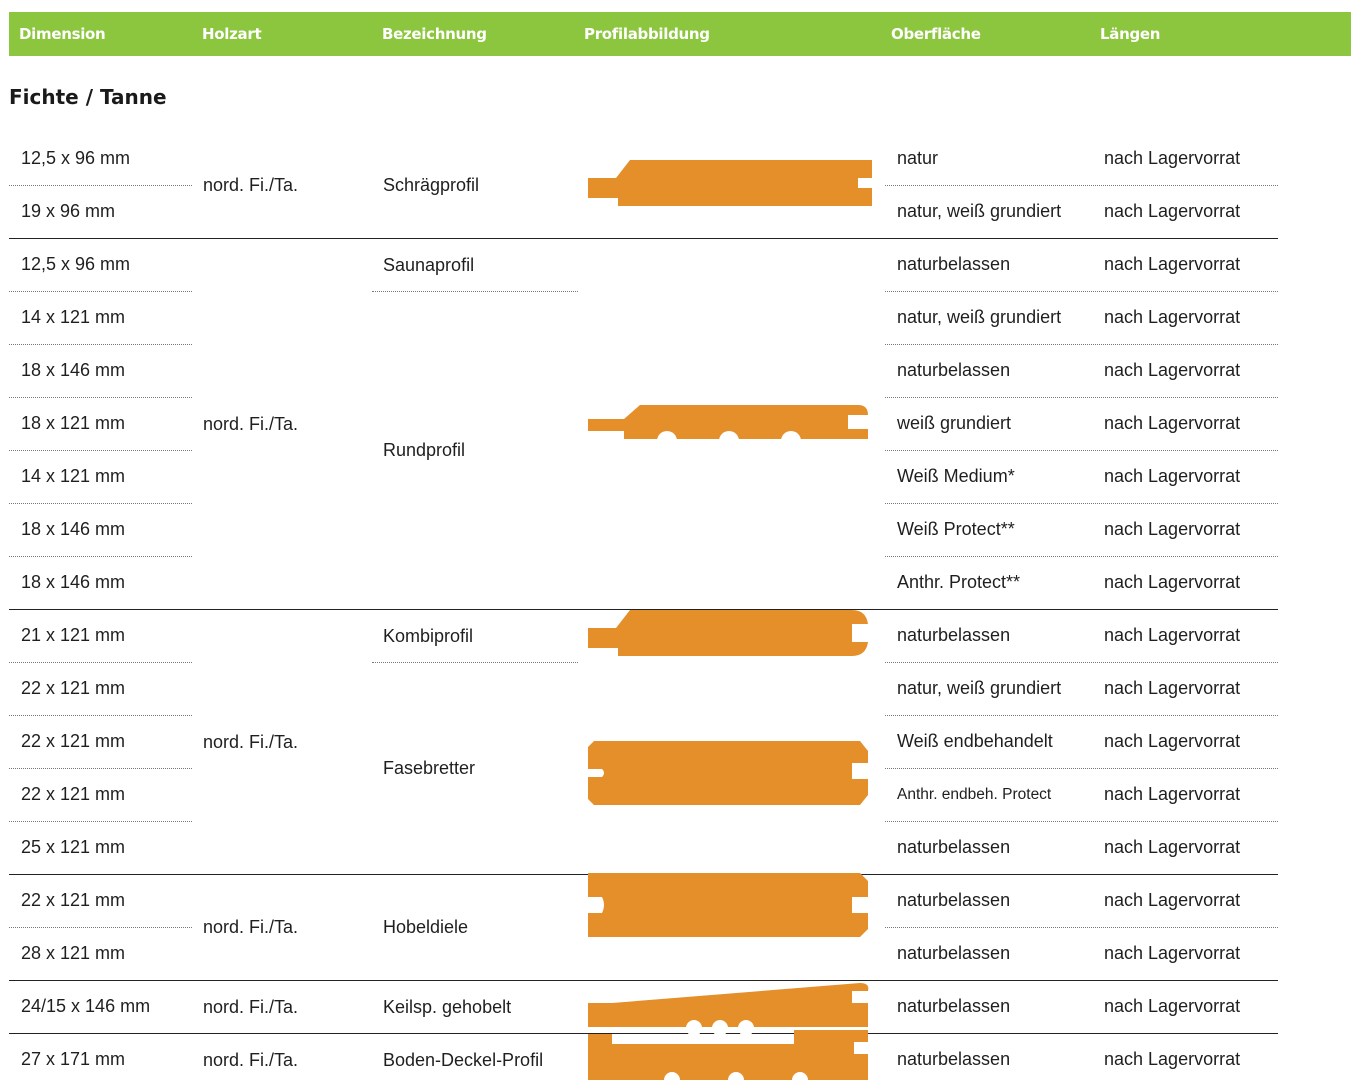 The height and width of the screenshot is (1080, 1351). What do you see at coordinates (431, 185) in the screenshot?
I see `profile-name-cell: Schrägprofil` at bounding box center [431, 185].